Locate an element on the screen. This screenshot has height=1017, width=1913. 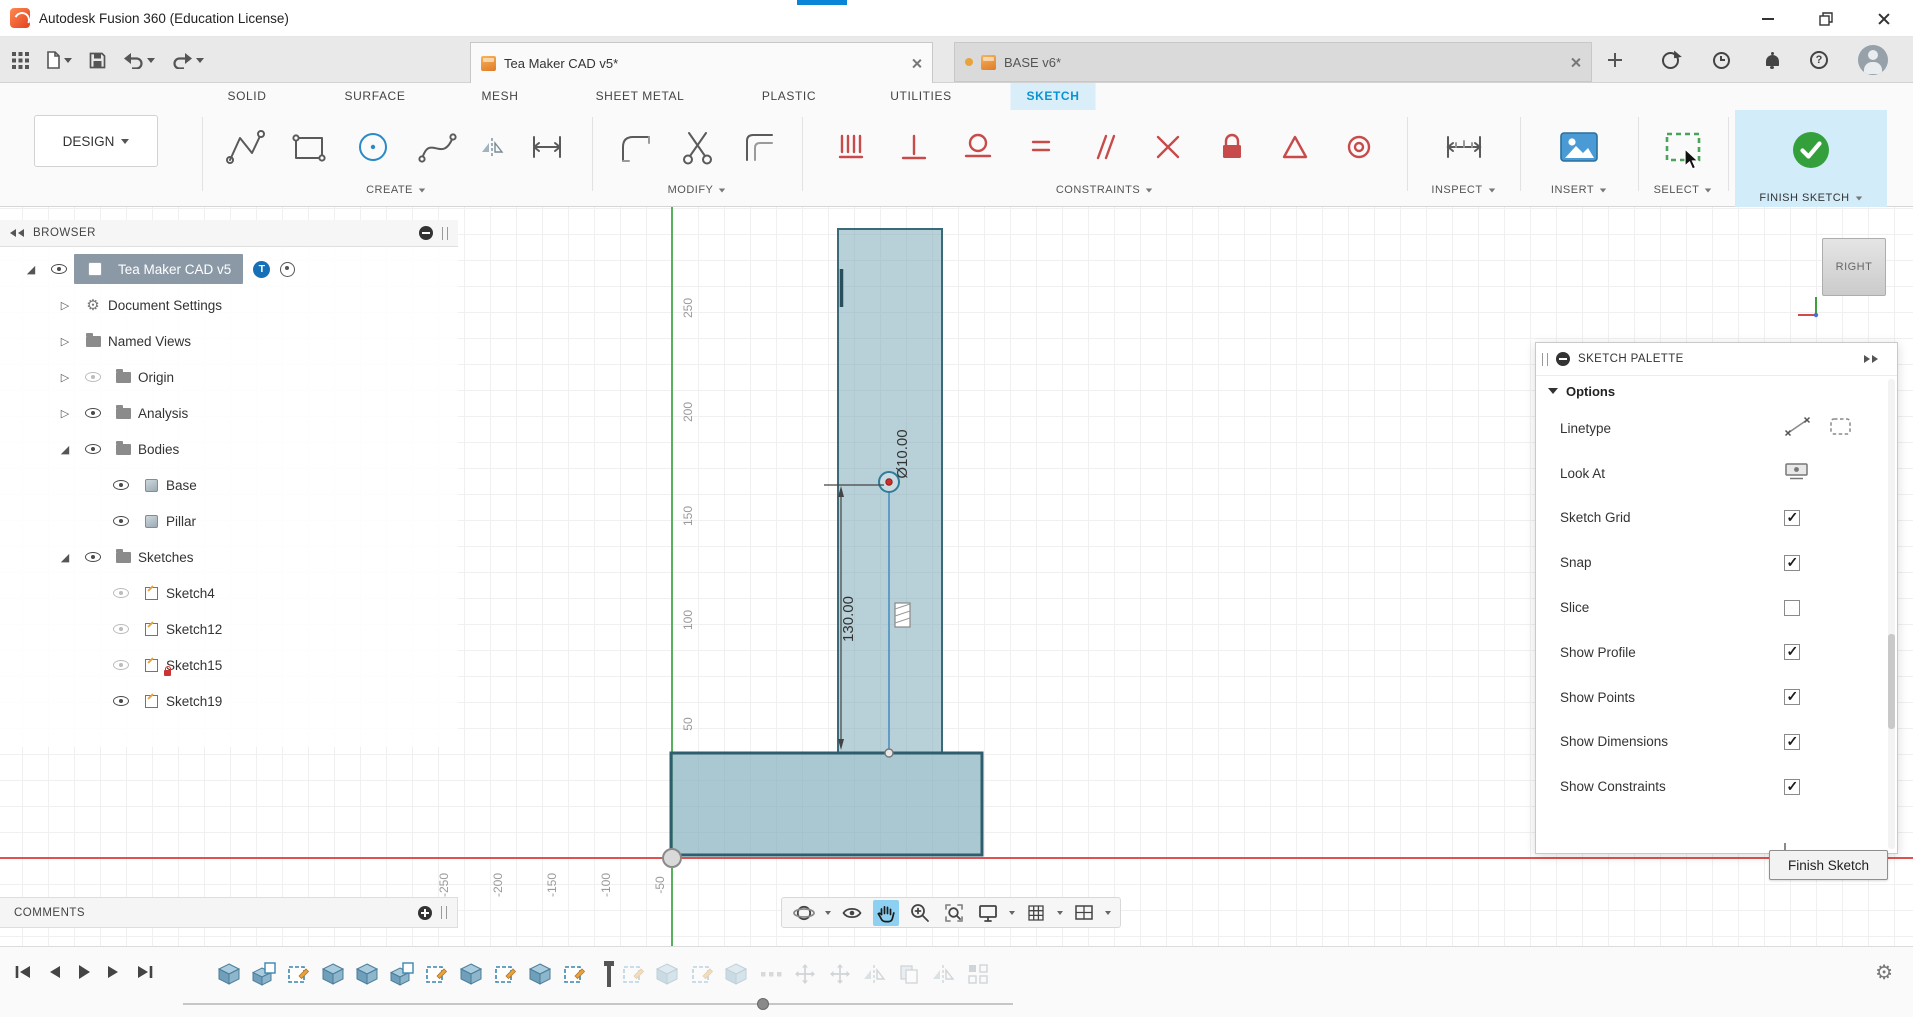
ribbon-tab-surface: SURFACE is located at coordinates (375, 96).